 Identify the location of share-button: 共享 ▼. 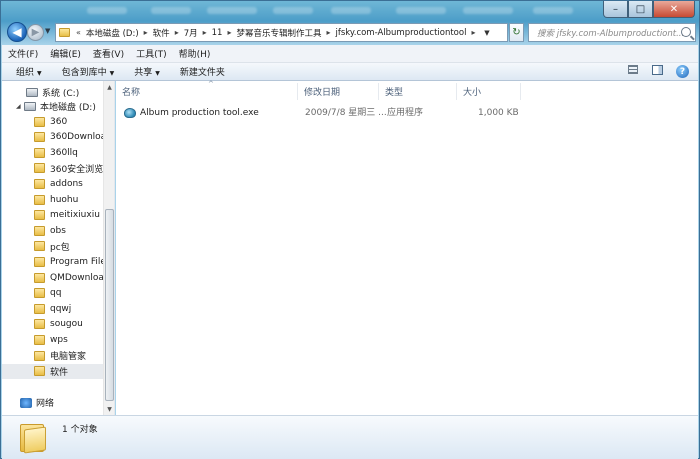
(147, 71).